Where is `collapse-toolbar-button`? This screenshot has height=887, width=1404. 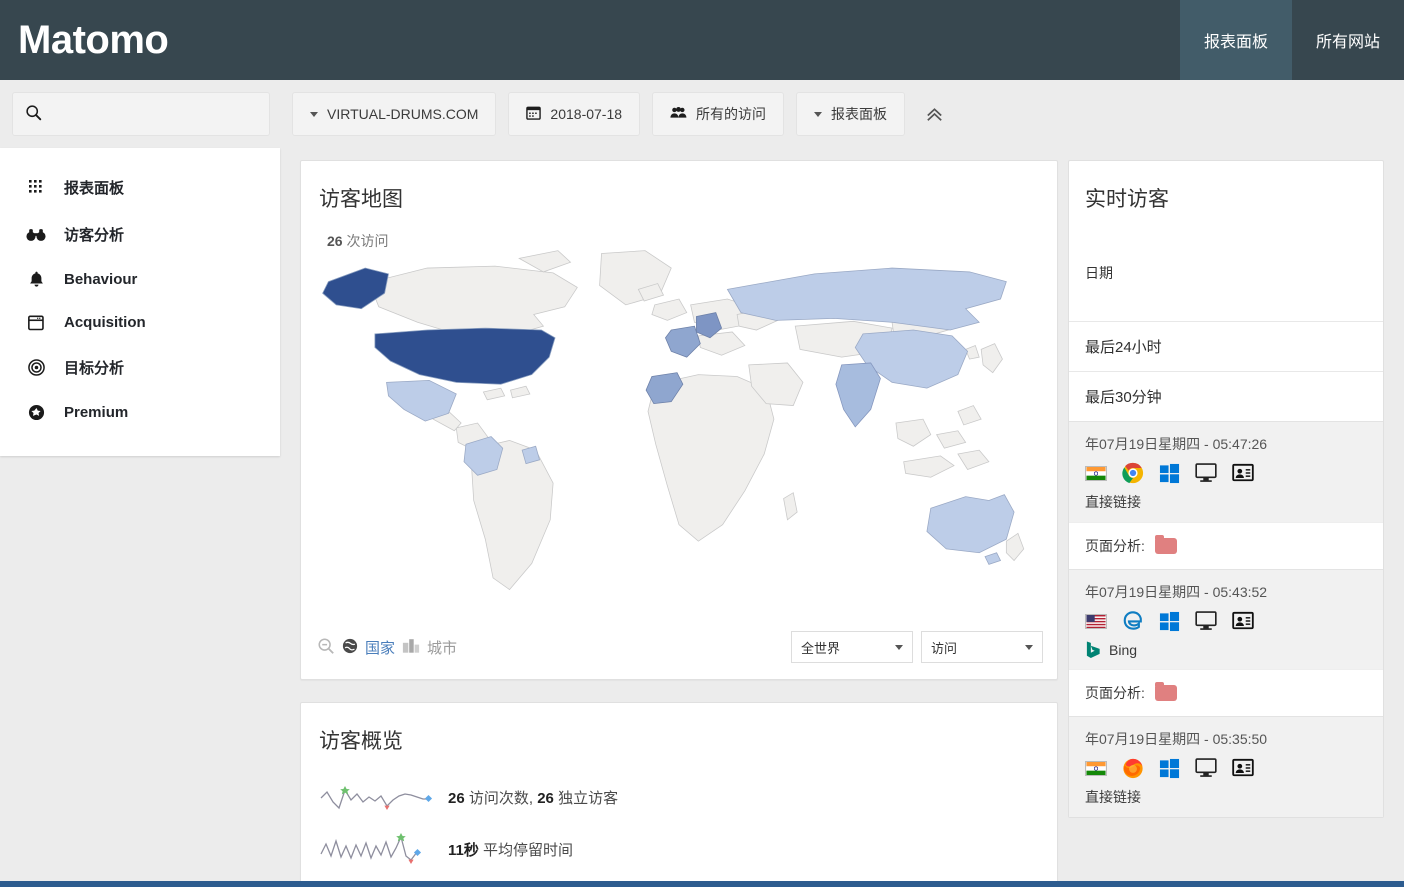
collapse-toolbar-button is located at coordinates (934, 114).